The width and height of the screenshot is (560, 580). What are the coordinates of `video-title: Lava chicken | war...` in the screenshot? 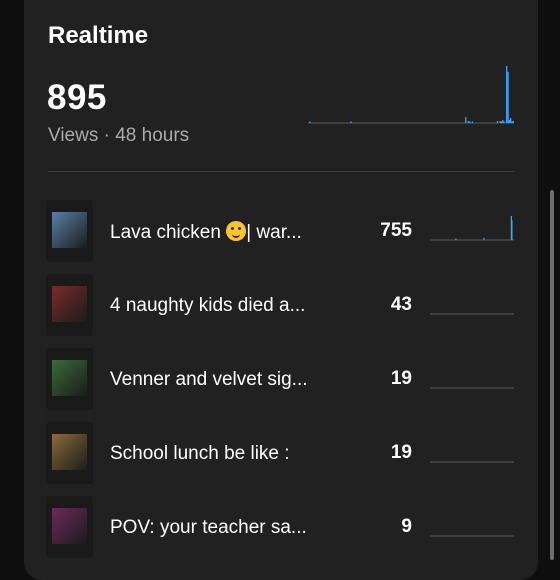 It's located at (230, 232).